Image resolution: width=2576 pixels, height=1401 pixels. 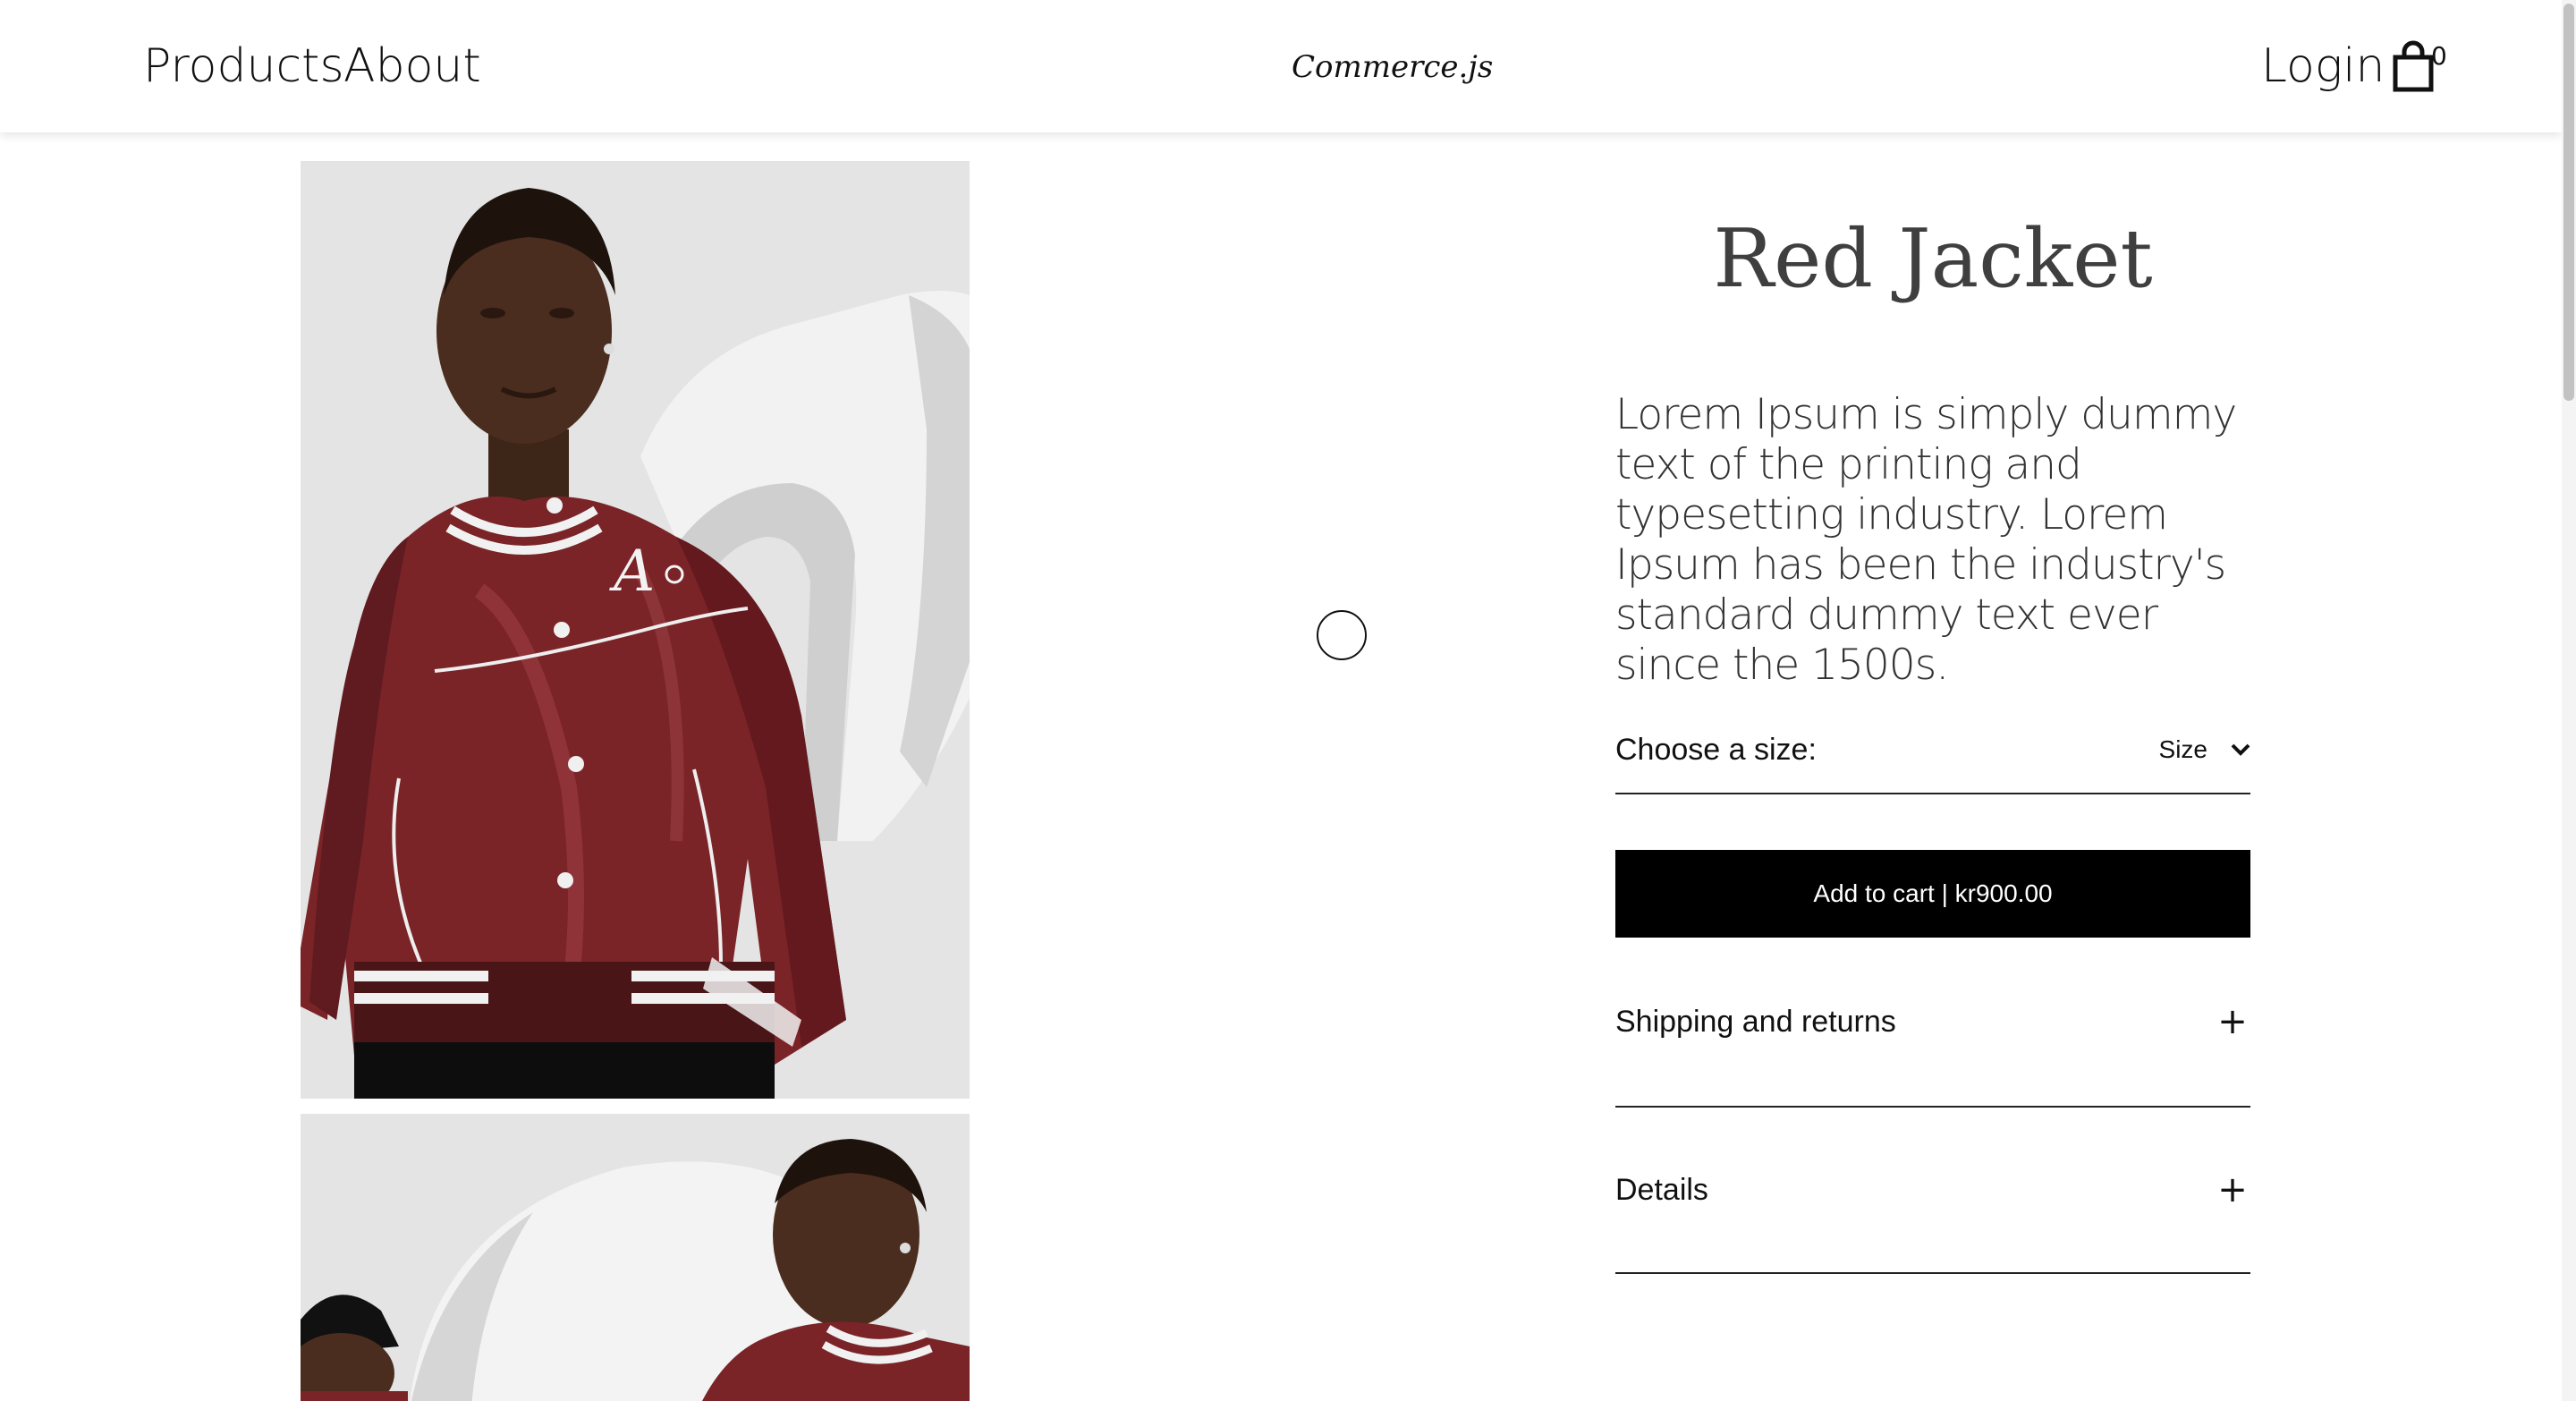 I want to click on accordion-title: Shipping and returns, so click(x=1755, y=1022).